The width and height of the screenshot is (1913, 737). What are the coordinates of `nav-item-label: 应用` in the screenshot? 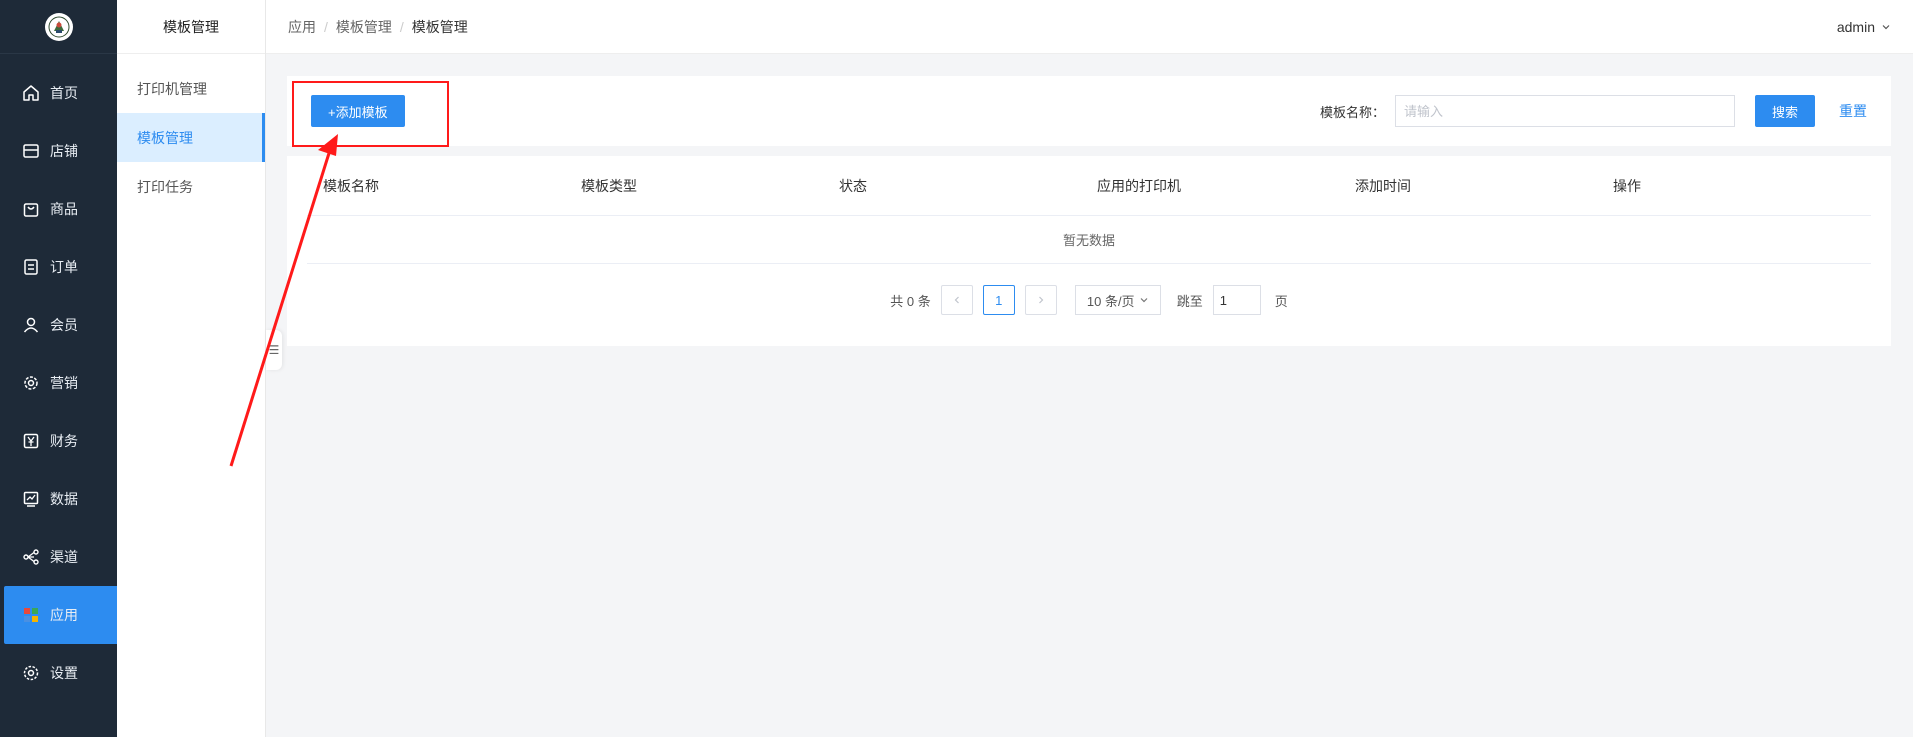 It's located at (64, 615).